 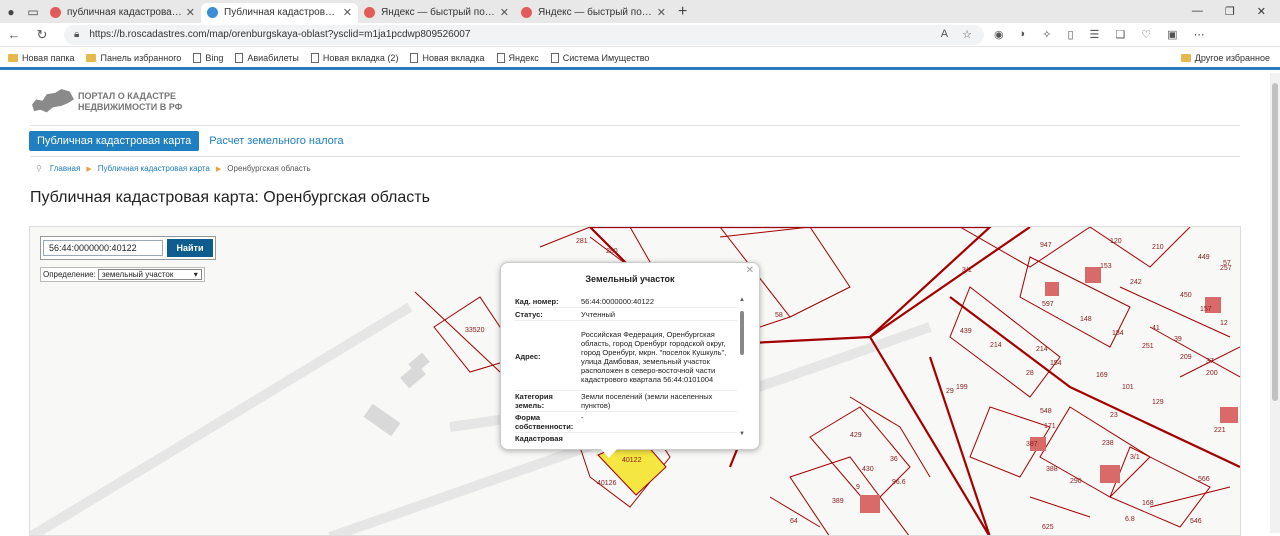 What do you see at coordinates (208, 57) in the screenshot?
I see `bookmark-item: Bing` at bounding box center [208, 57].